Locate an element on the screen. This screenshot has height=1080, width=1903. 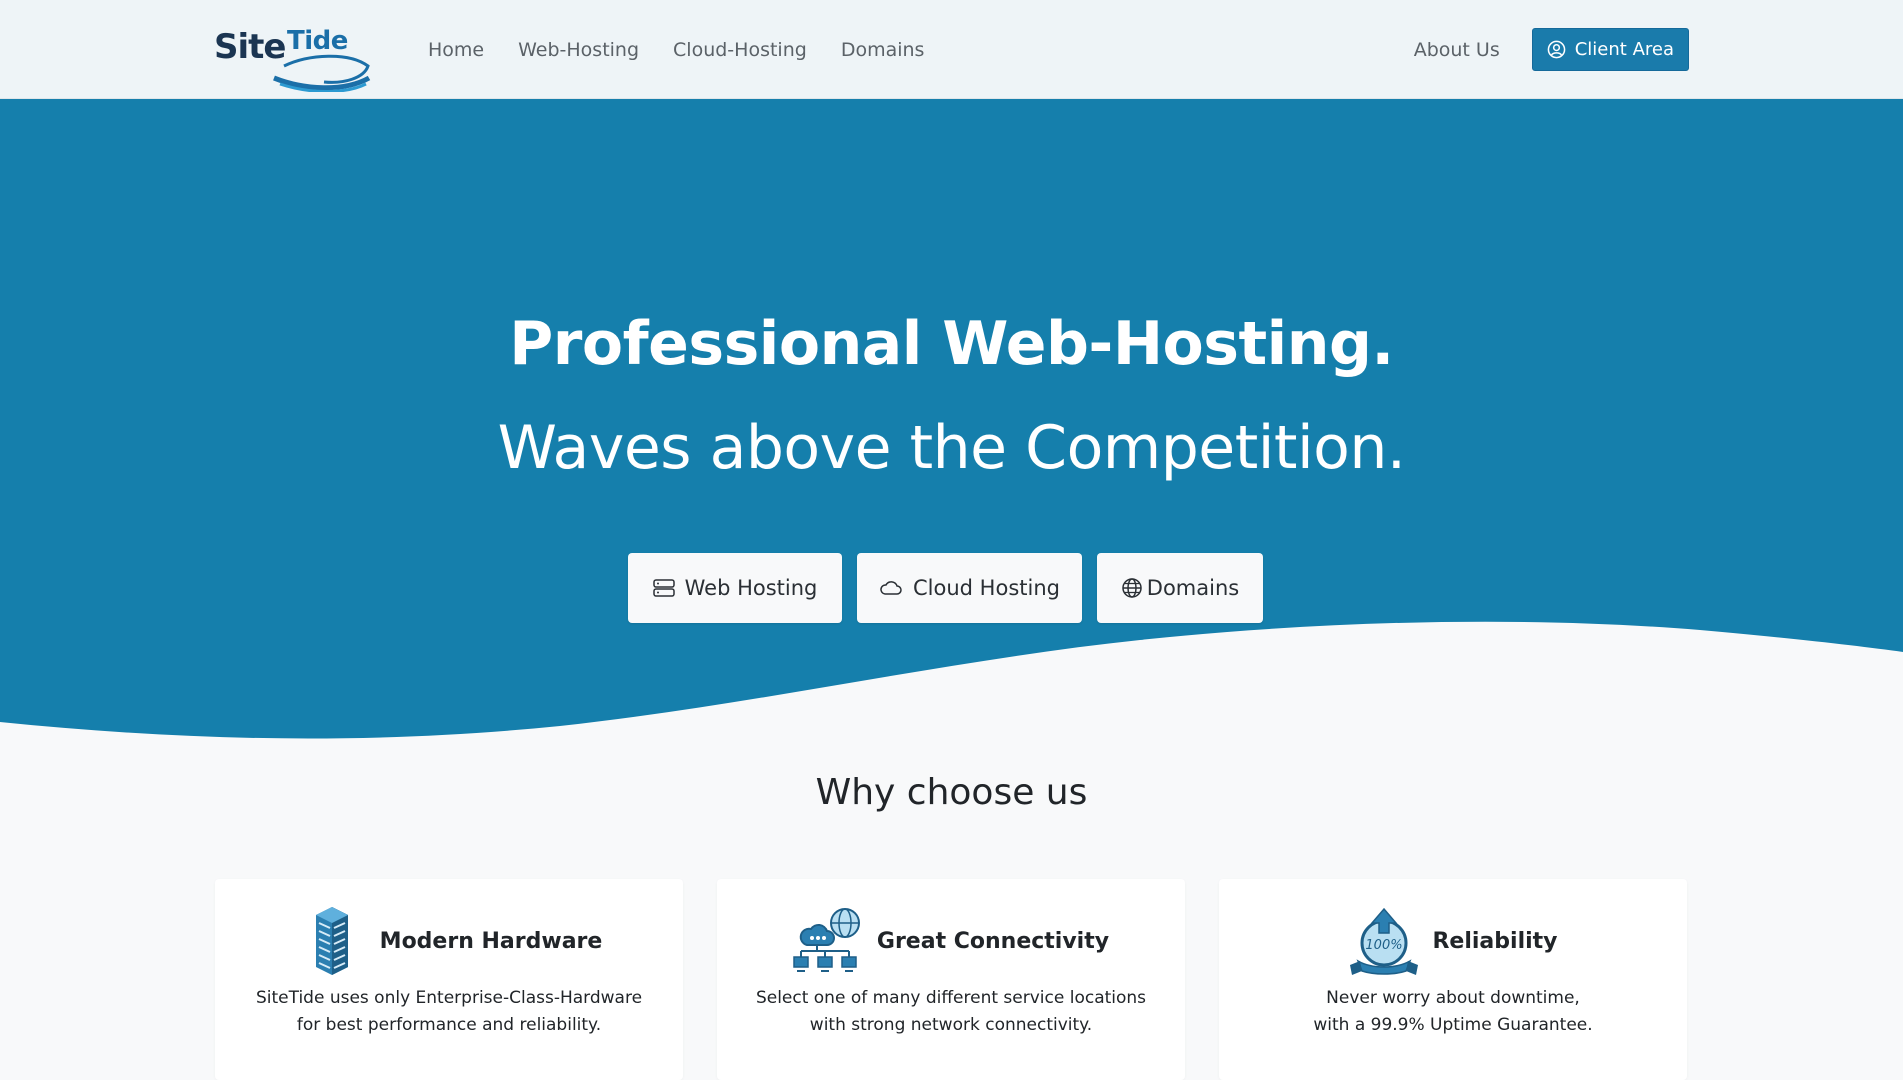
hero-title: Professional Web-Hosting. is located at coordinates (951, 344).